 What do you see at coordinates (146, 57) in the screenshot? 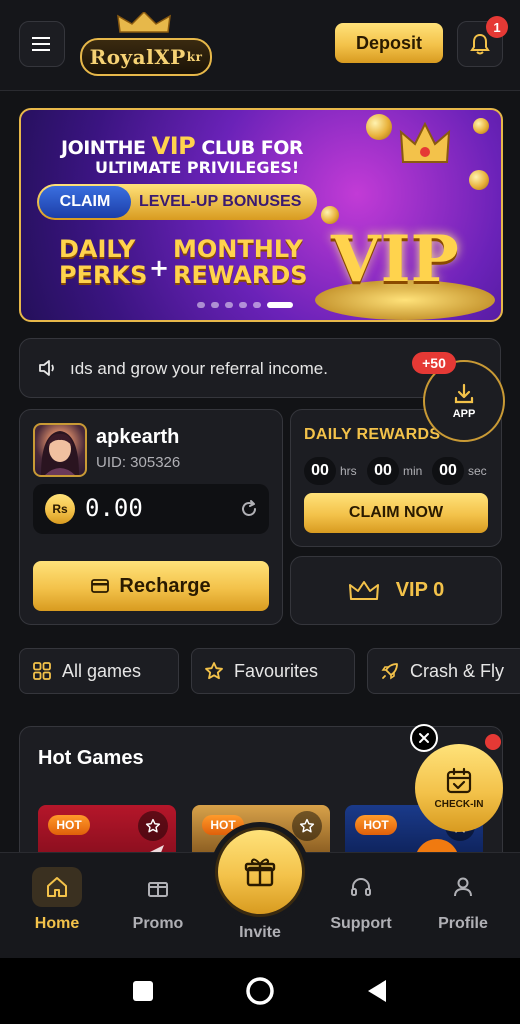
I see `logo-wordmark: RoyalXP kr` at bounding box center [146, 57].